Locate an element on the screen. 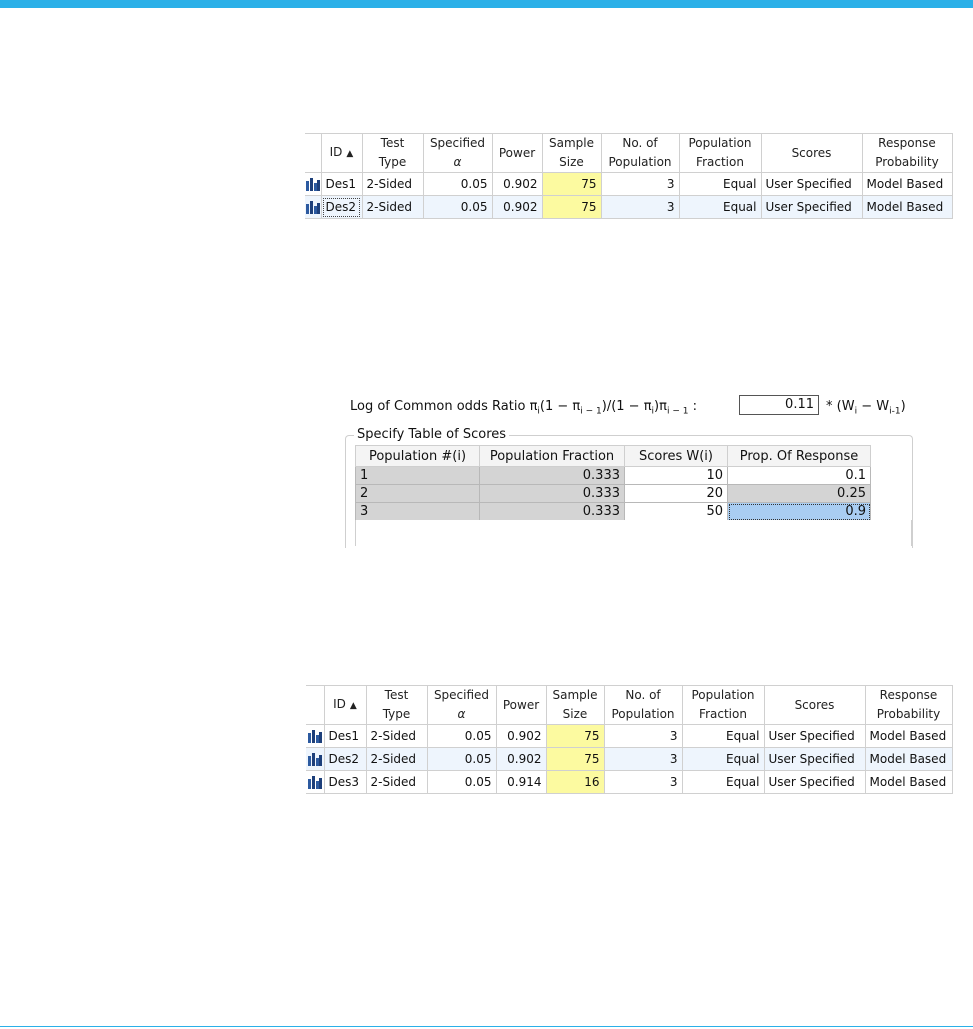 The width and height of the screenshot is (973, 1029). cell-sample-size: 16 is located at coordinates (575, 782).